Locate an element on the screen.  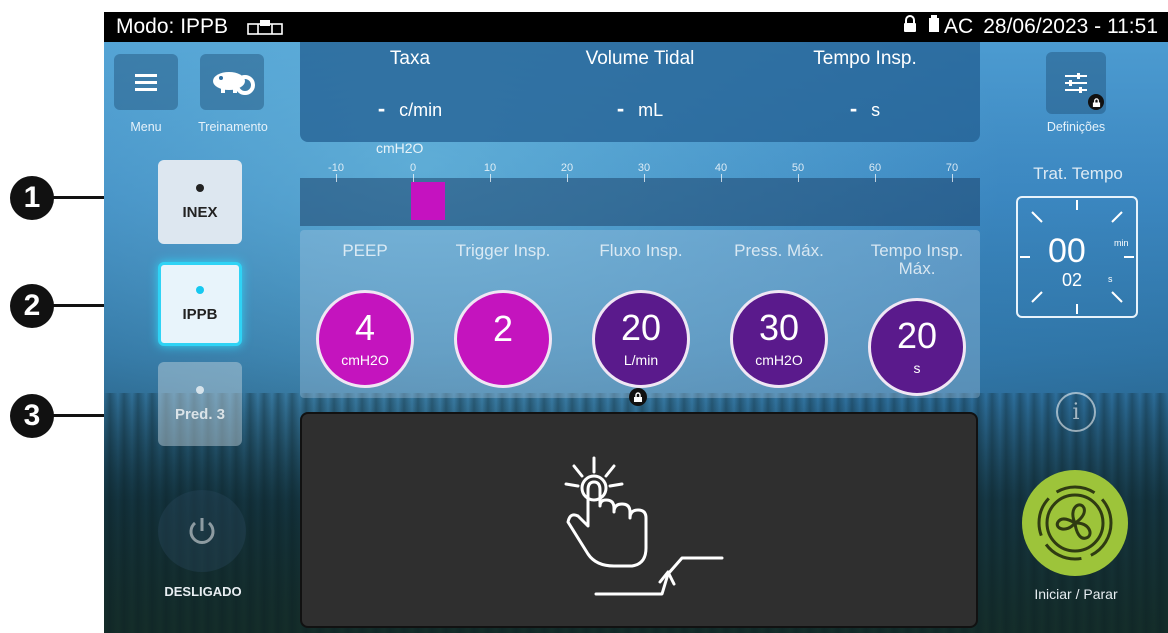
metric-unit: s is located at coordinates (876, 110).